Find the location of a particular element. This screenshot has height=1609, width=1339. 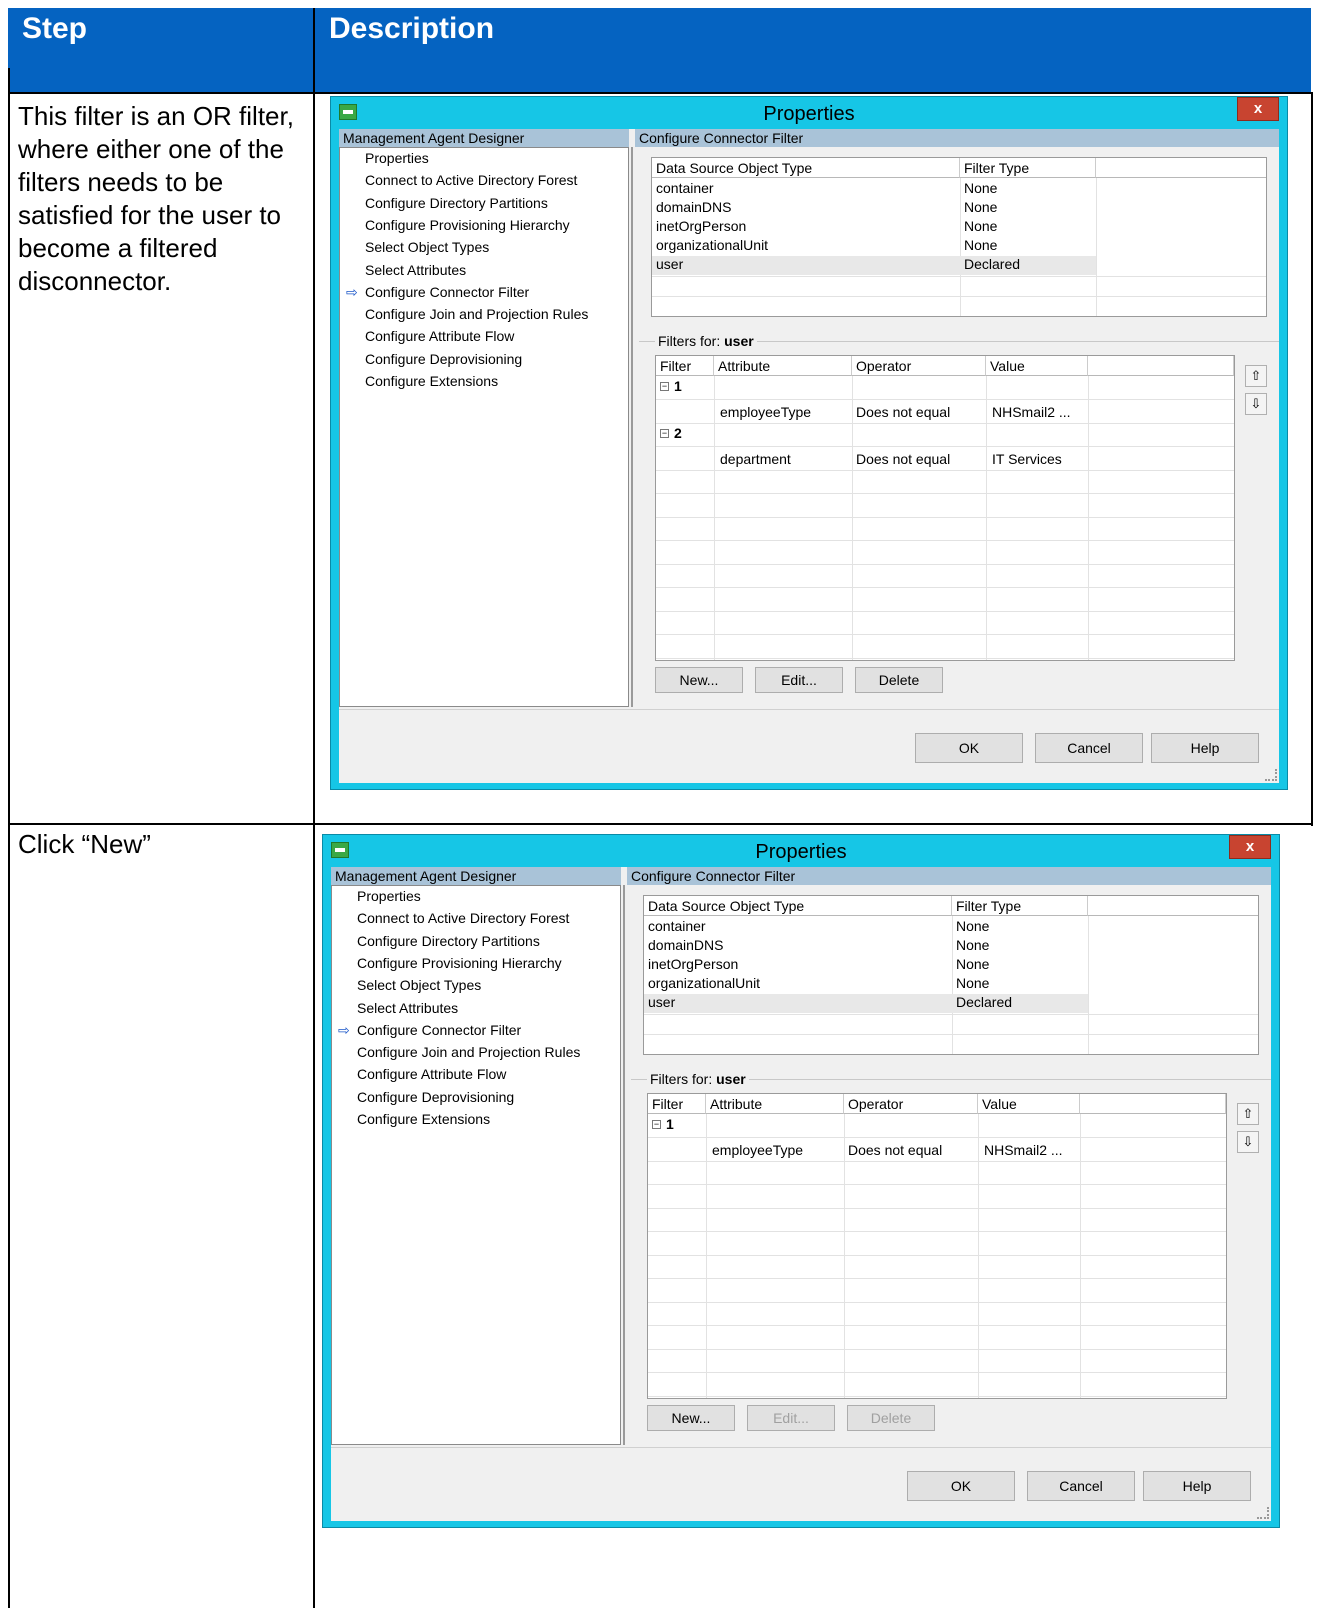

pane-separator is located at coordinates (632, 427).